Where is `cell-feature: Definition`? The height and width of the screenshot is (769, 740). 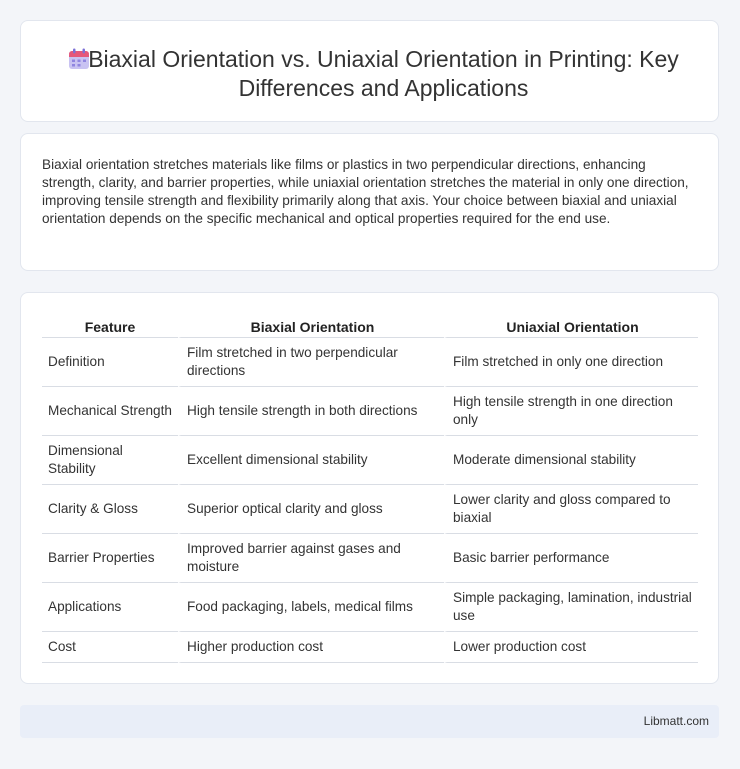
cell-feature: Definition is located at coordinates (110, 362).